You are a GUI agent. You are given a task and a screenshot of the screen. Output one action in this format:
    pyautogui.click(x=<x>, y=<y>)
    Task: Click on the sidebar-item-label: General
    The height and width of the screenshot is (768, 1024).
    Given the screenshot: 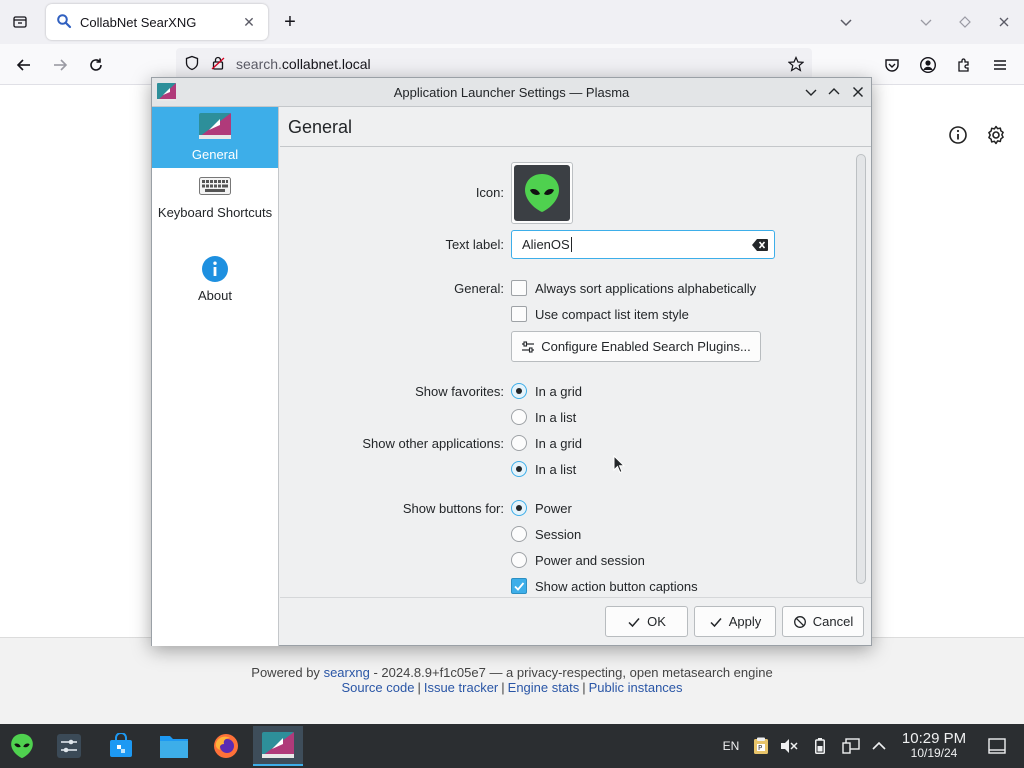 What is the action you would take?
    pyautogui.click(x=215, y=154)
    